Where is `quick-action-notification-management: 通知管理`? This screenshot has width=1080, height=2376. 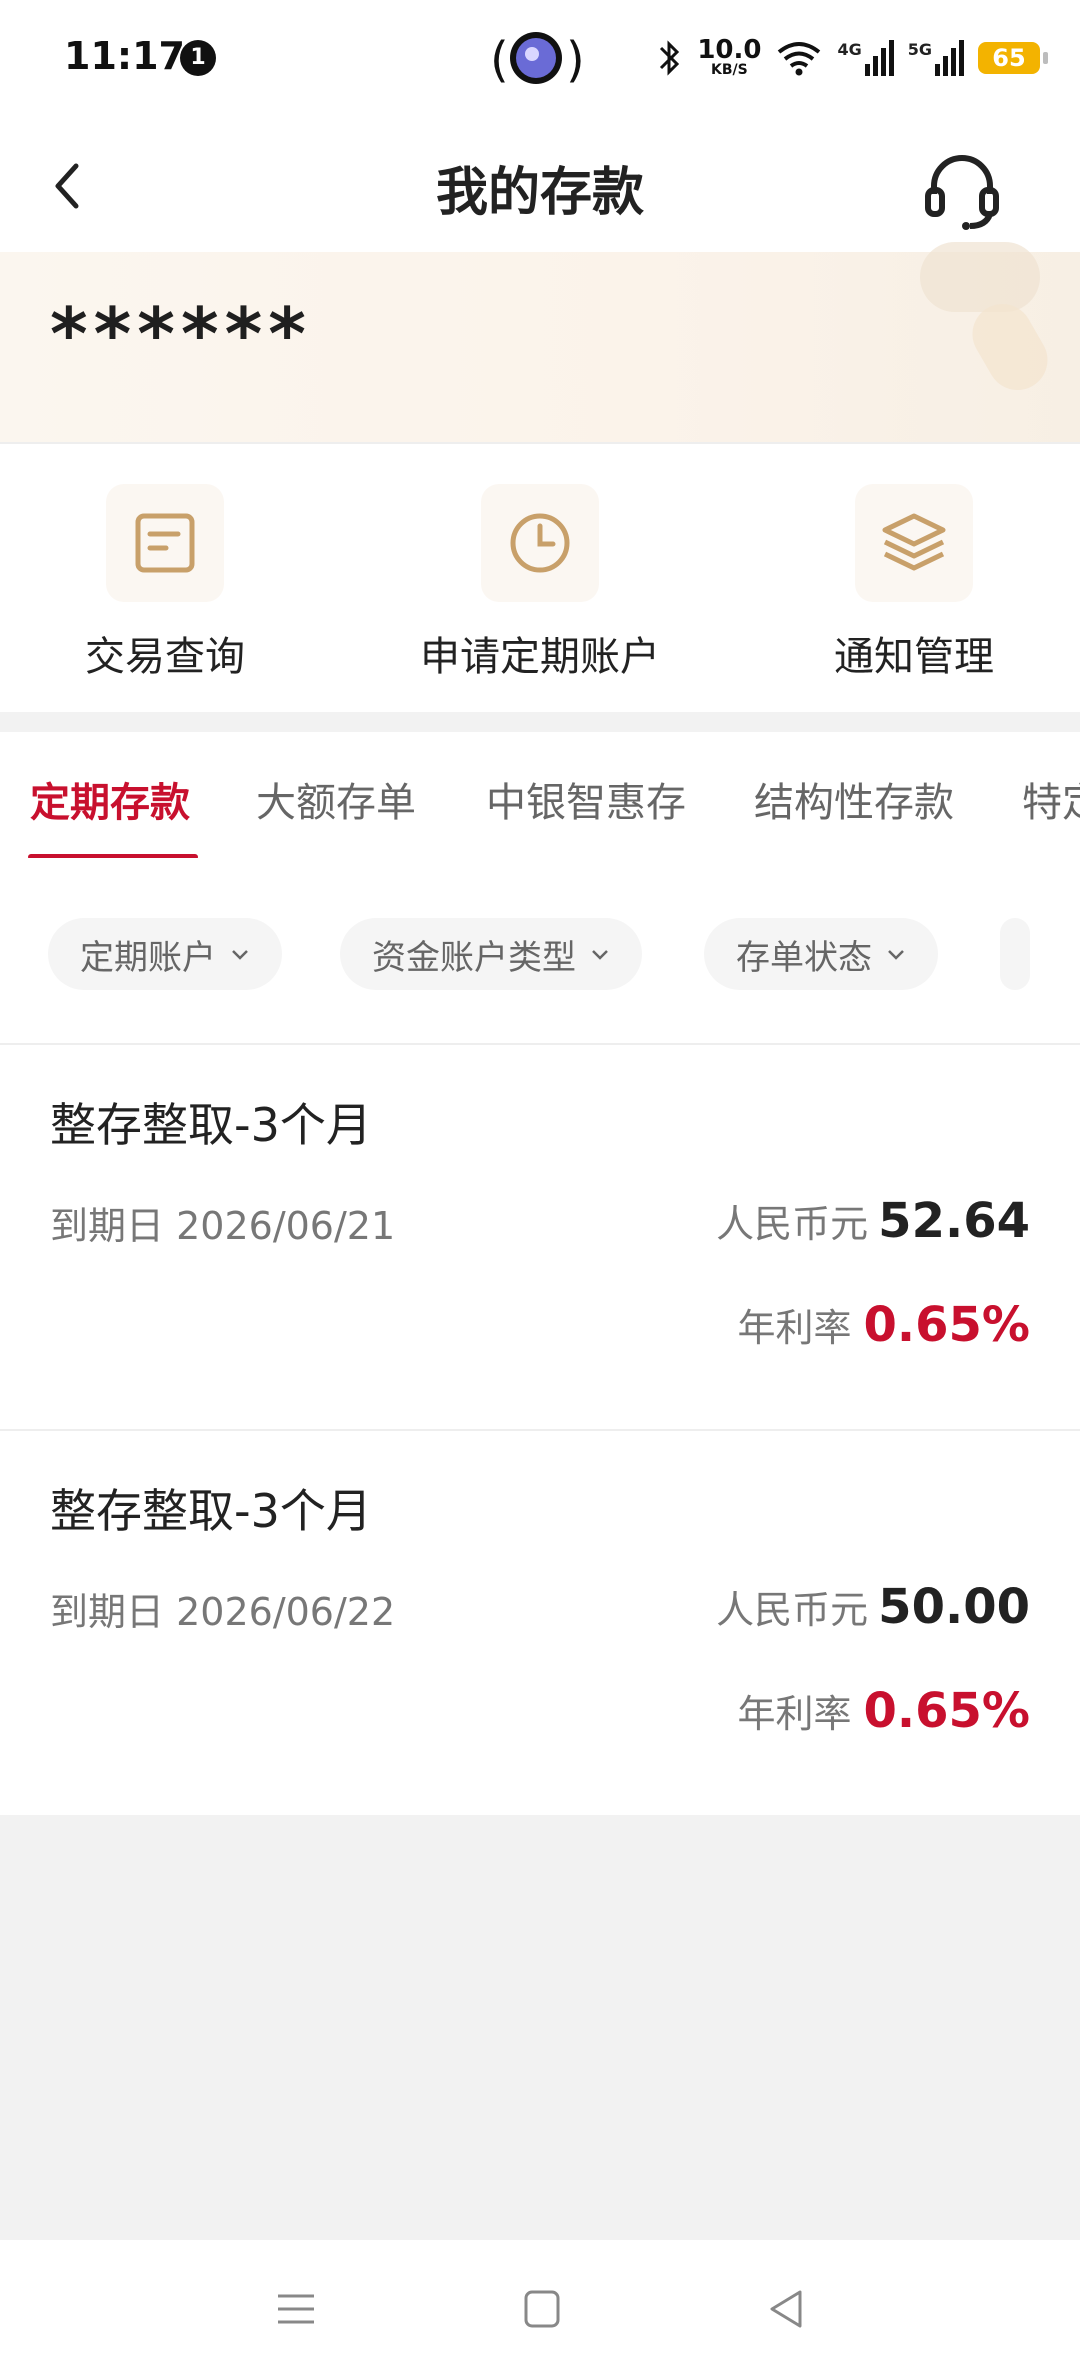
quick-action-notification-management: 通知管理 is located at coordinates (914, 583).